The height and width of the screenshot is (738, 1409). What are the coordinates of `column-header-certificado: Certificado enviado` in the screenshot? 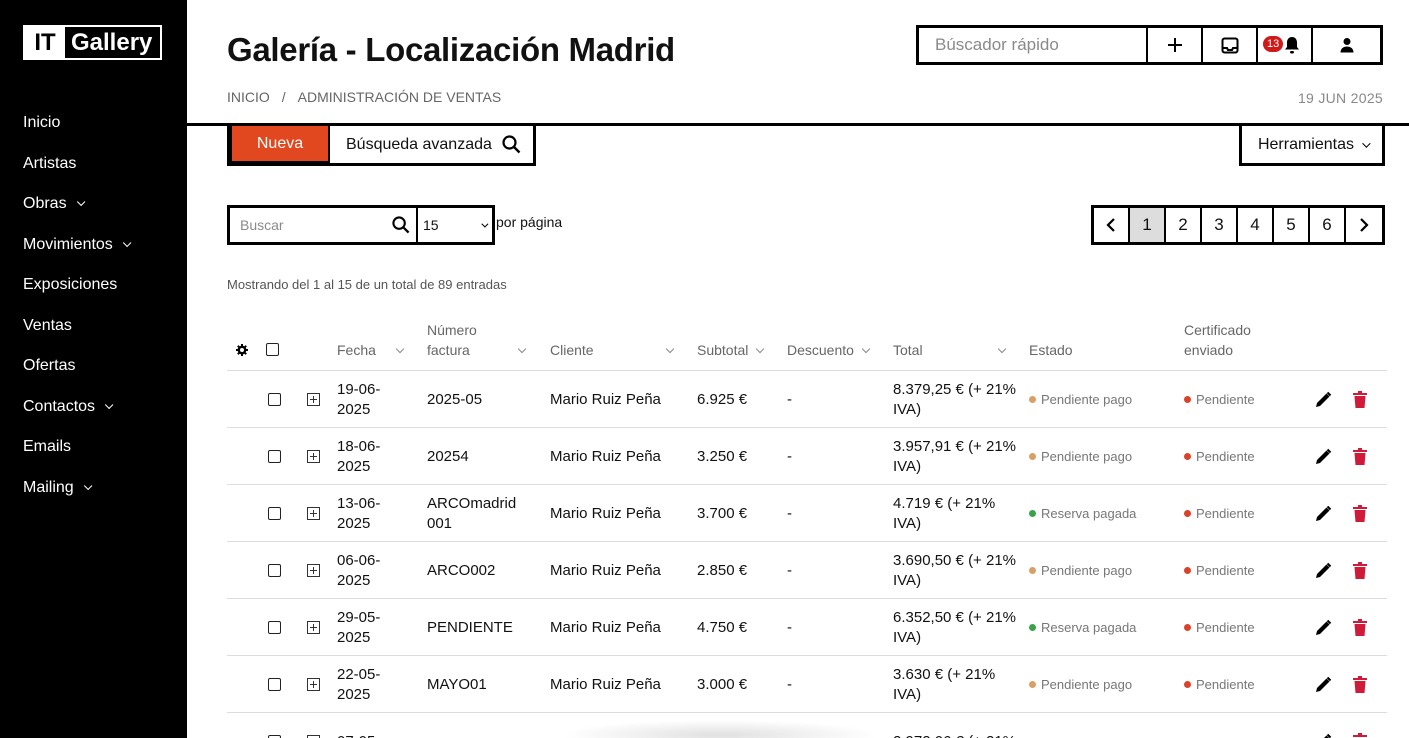 It's located at (1224, 340).